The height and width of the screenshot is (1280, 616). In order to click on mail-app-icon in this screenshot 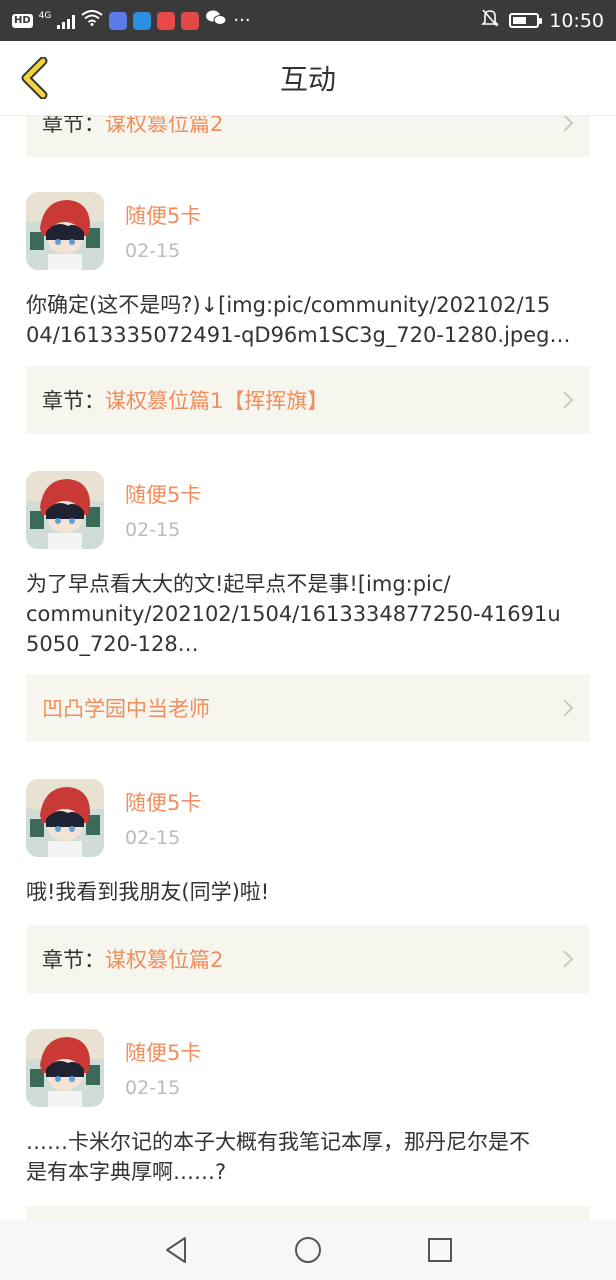, I will do `click(166, 20)`.